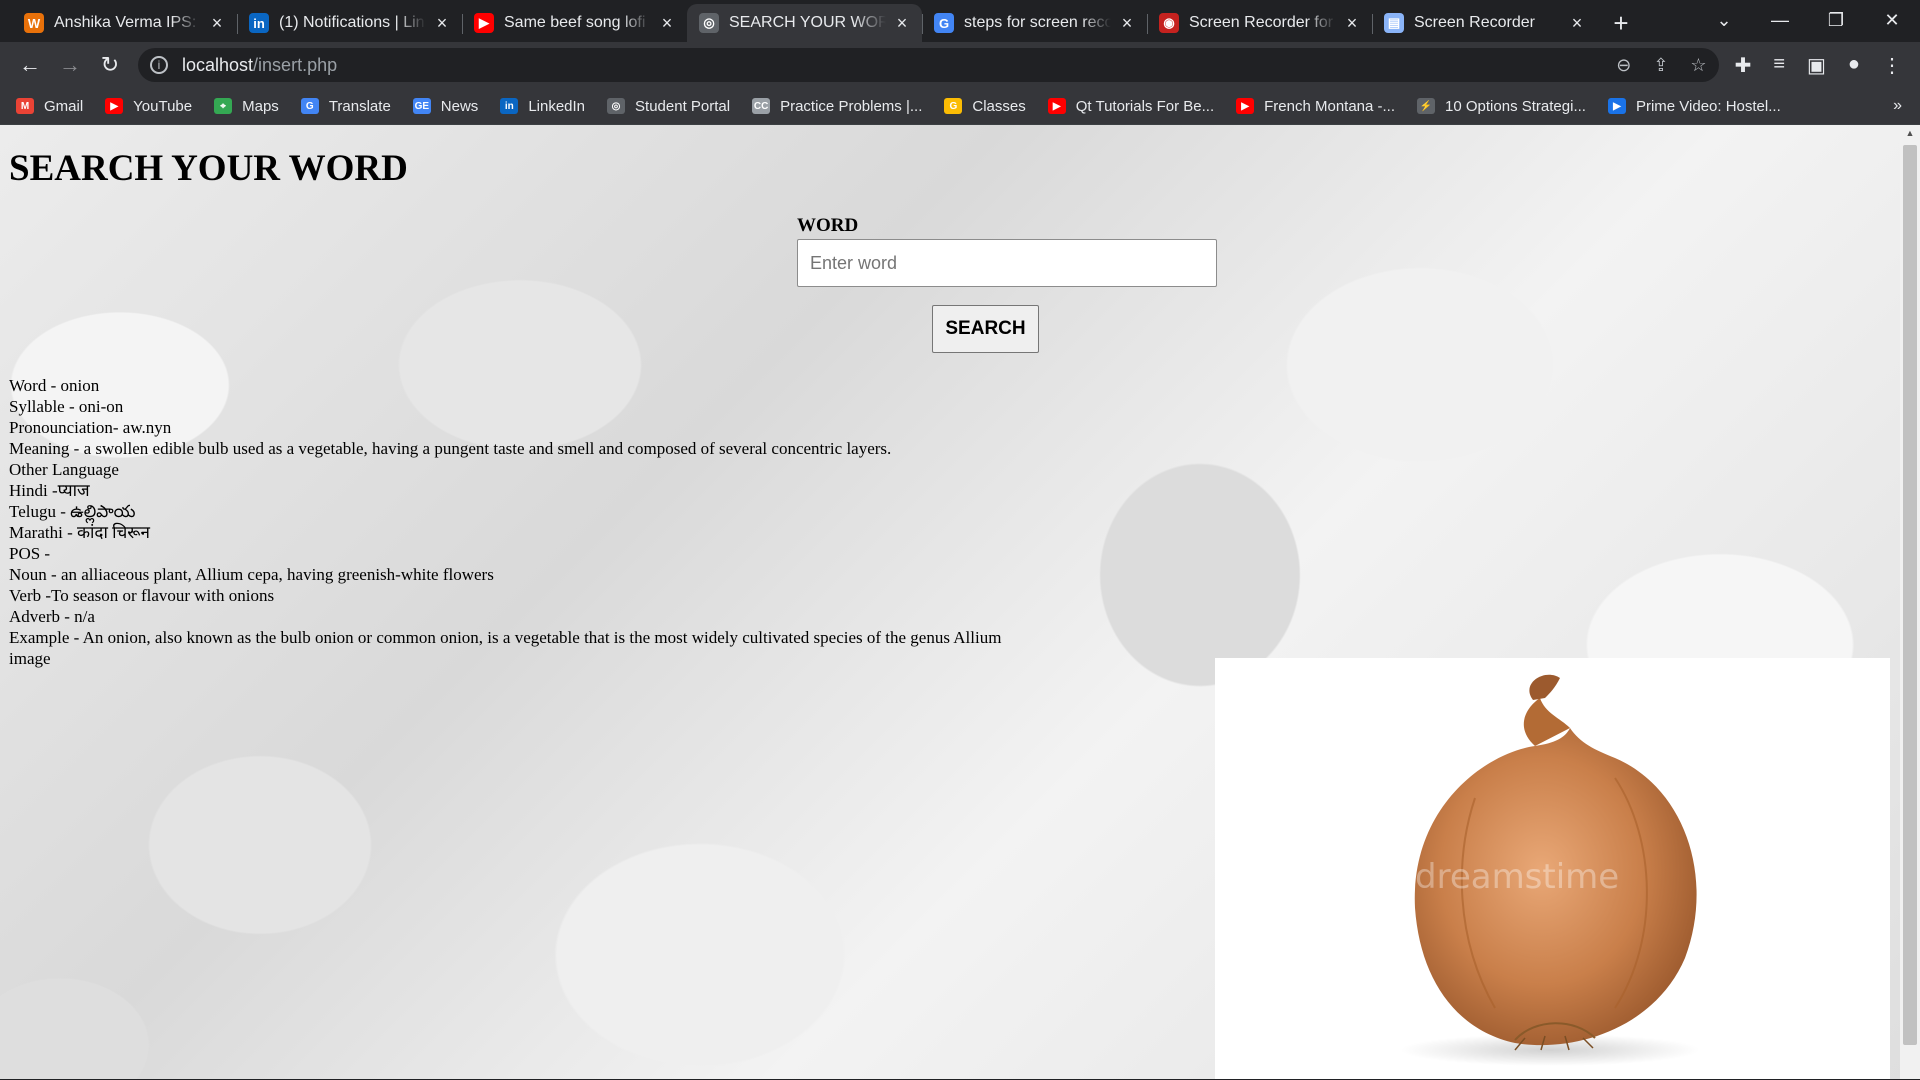 This screenshot has width=1920, height=1080. Describe the element at coordinates (1724, 20) in the screenshot. I see `tab-search-icon: ⌄` at that location.